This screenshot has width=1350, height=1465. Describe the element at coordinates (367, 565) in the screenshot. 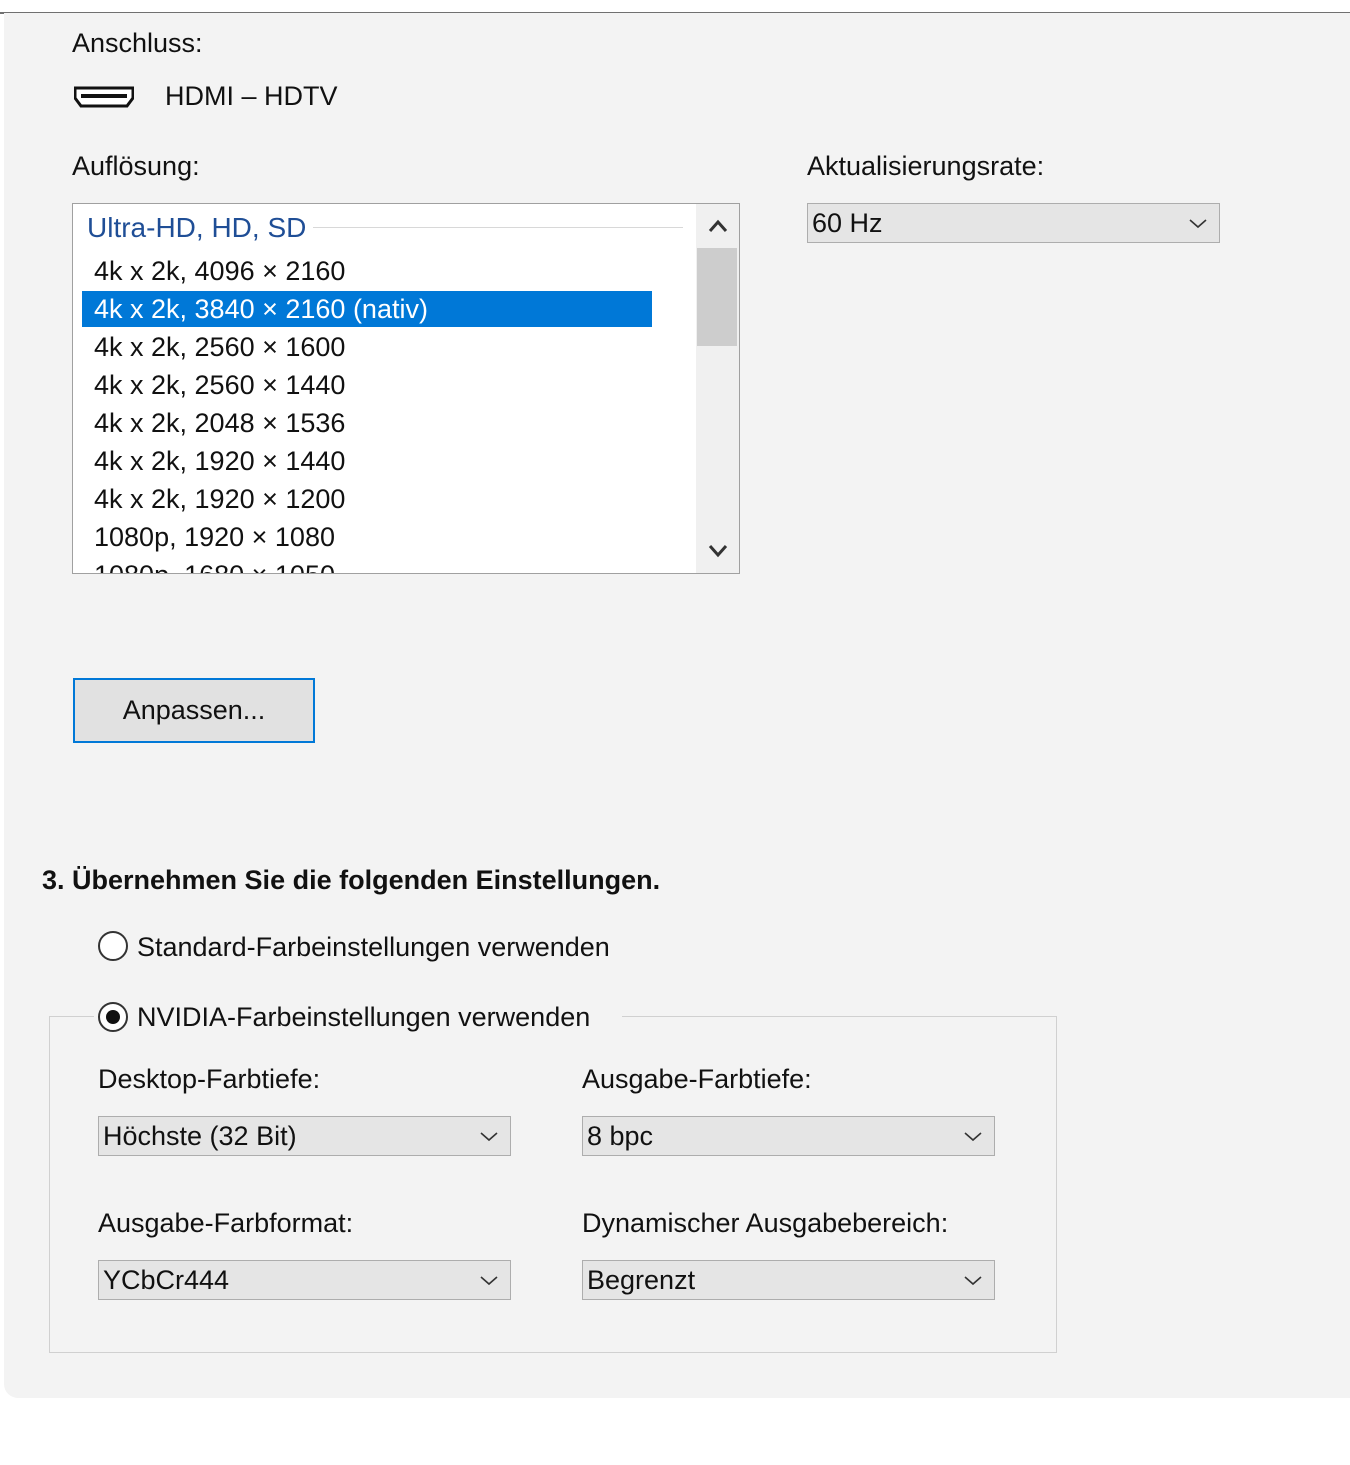

I see `resolution-item: 1080p, 1680 × 1050` at that location.